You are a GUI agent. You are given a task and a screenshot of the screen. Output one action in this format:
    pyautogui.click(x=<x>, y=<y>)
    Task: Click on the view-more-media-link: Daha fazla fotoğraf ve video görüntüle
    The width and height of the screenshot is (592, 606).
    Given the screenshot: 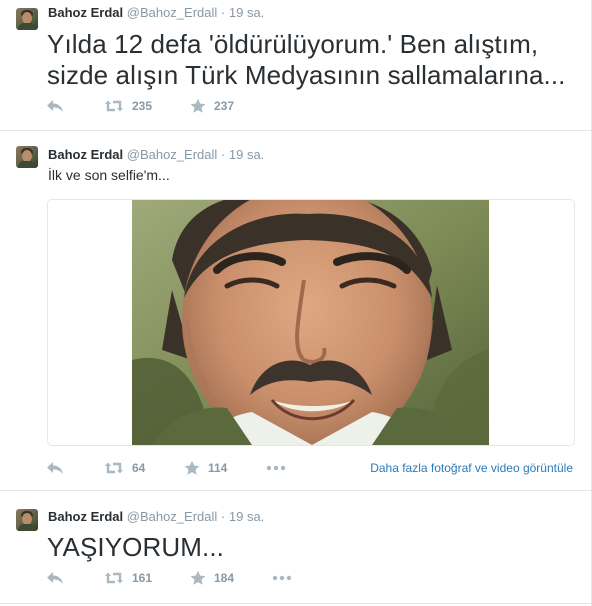 What is the action you would take?
    pyautogui.click(x=471, y=468)
    